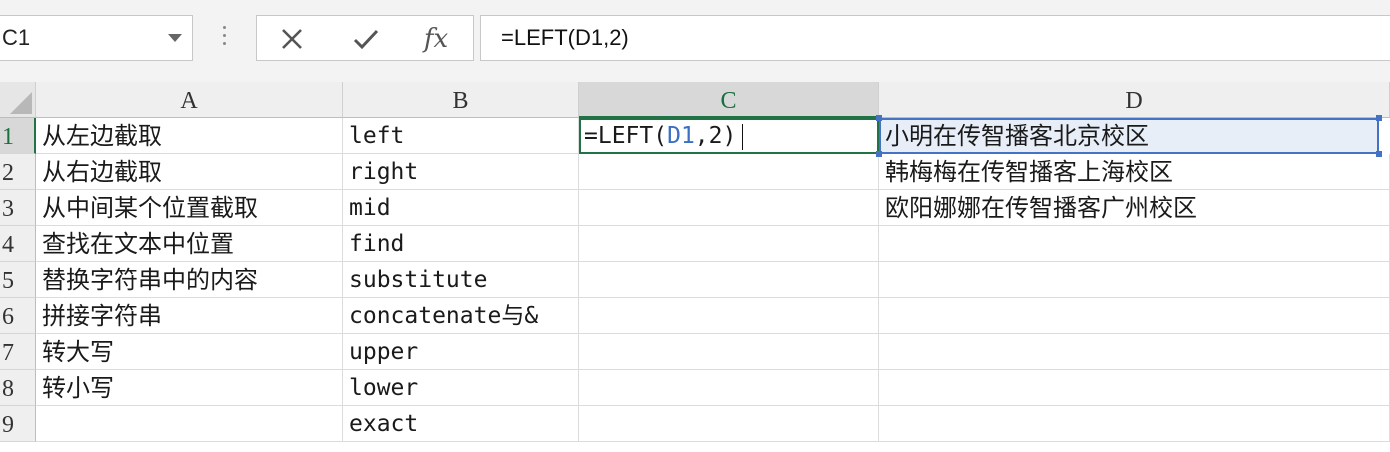 The width and height of the screenshot is (1390, 452). Describe the element at coordinates (461, 208) in the screenshot. I see `cell-b3: mid` at that location.